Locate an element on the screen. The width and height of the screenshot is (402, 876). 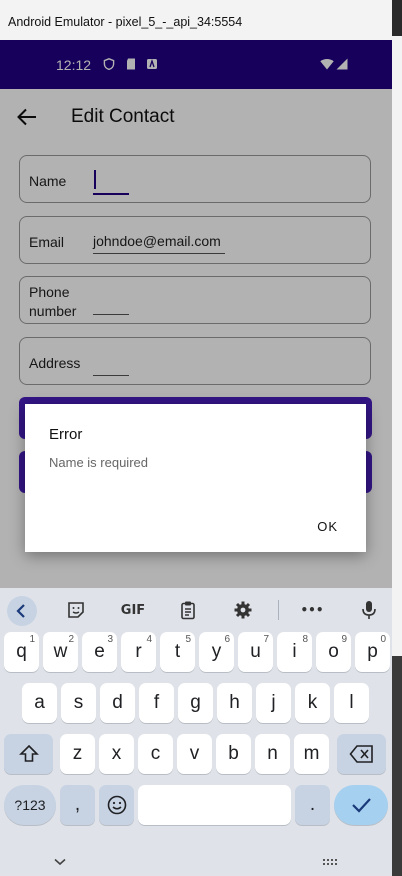
key-q: q1 is located at coordinates (21, 652).